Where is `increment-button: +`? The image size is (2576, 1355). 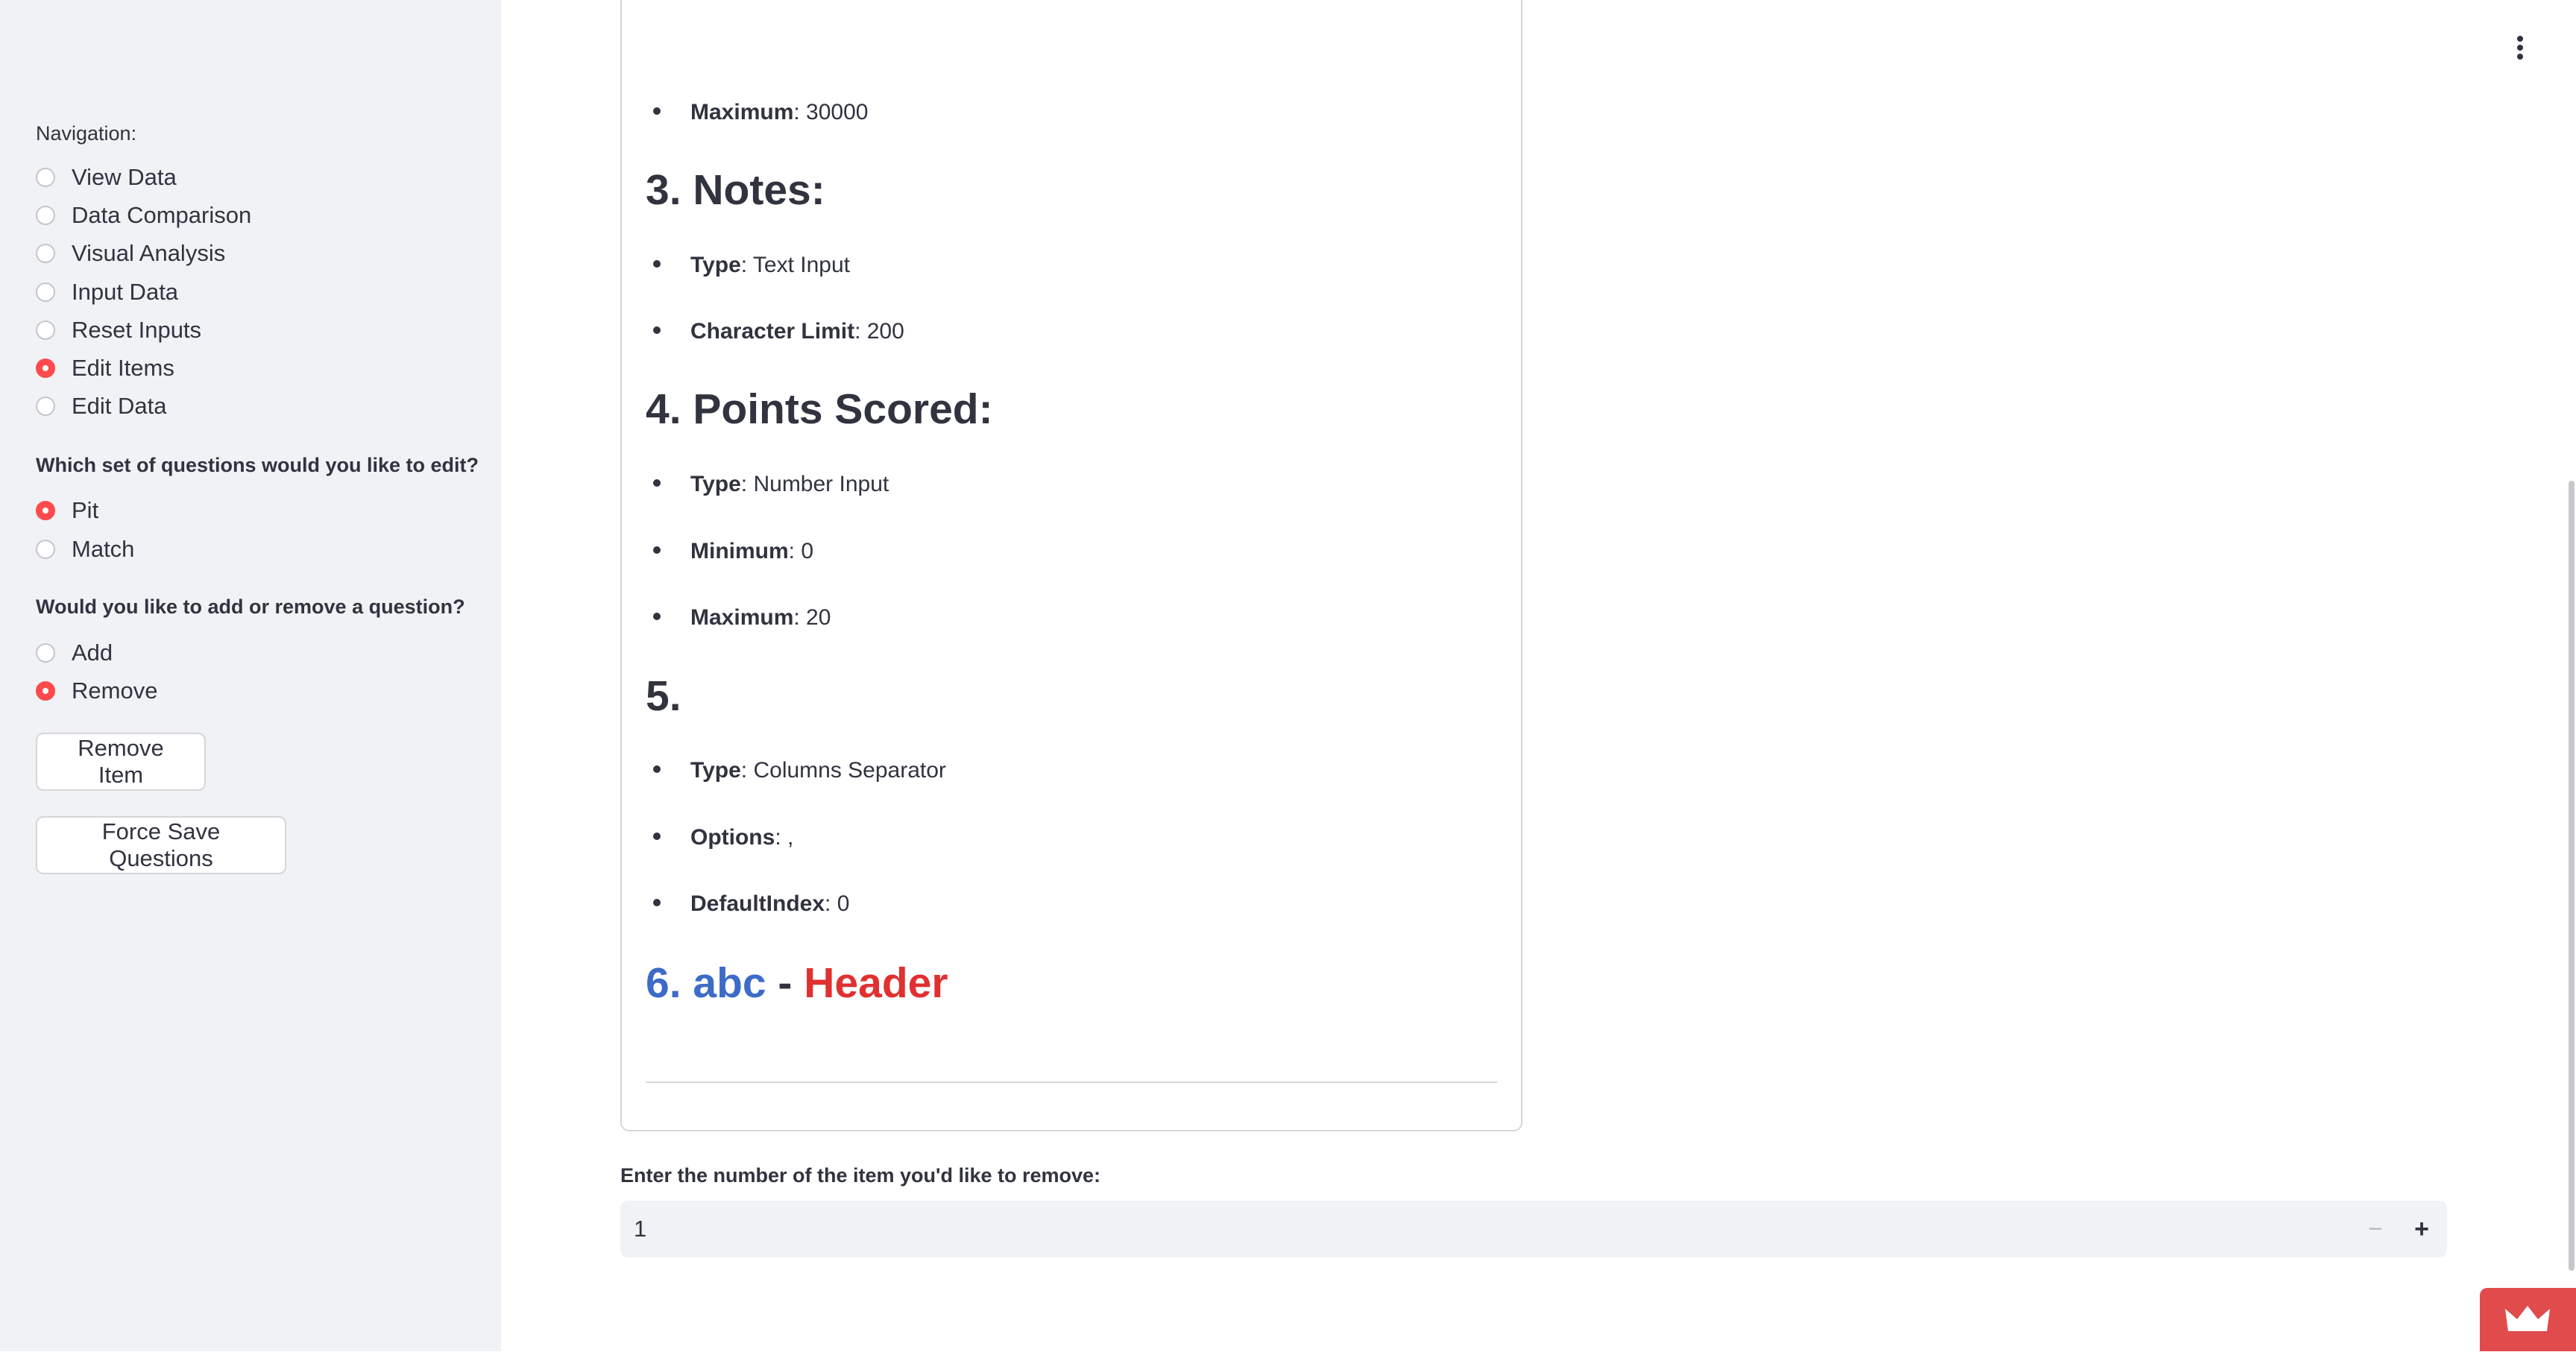 increment-button: + is located at coordinates (2421, 1229).